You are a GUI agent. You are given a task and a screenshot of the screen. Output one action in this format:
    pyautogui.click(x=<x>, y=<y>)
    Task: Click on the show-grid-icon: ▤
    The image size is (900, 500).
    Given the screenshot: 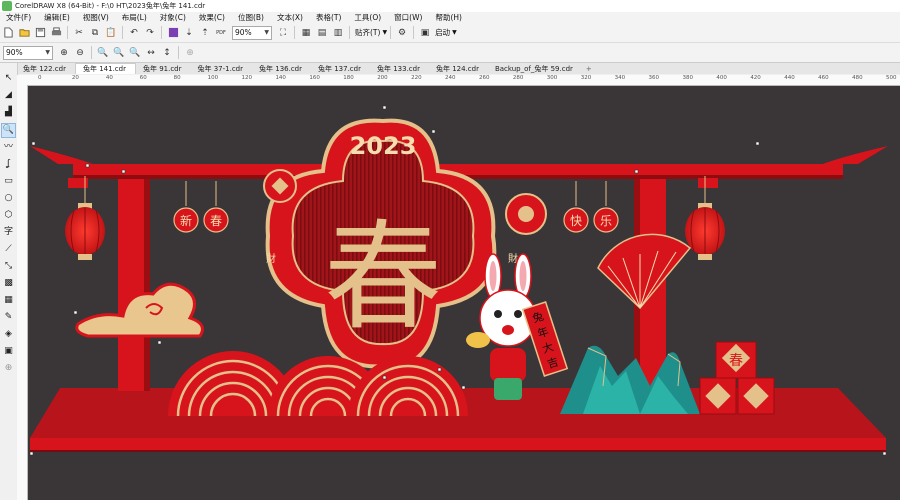 What is the action you would take?
    pyautogui.click(x=322, y=32)
    